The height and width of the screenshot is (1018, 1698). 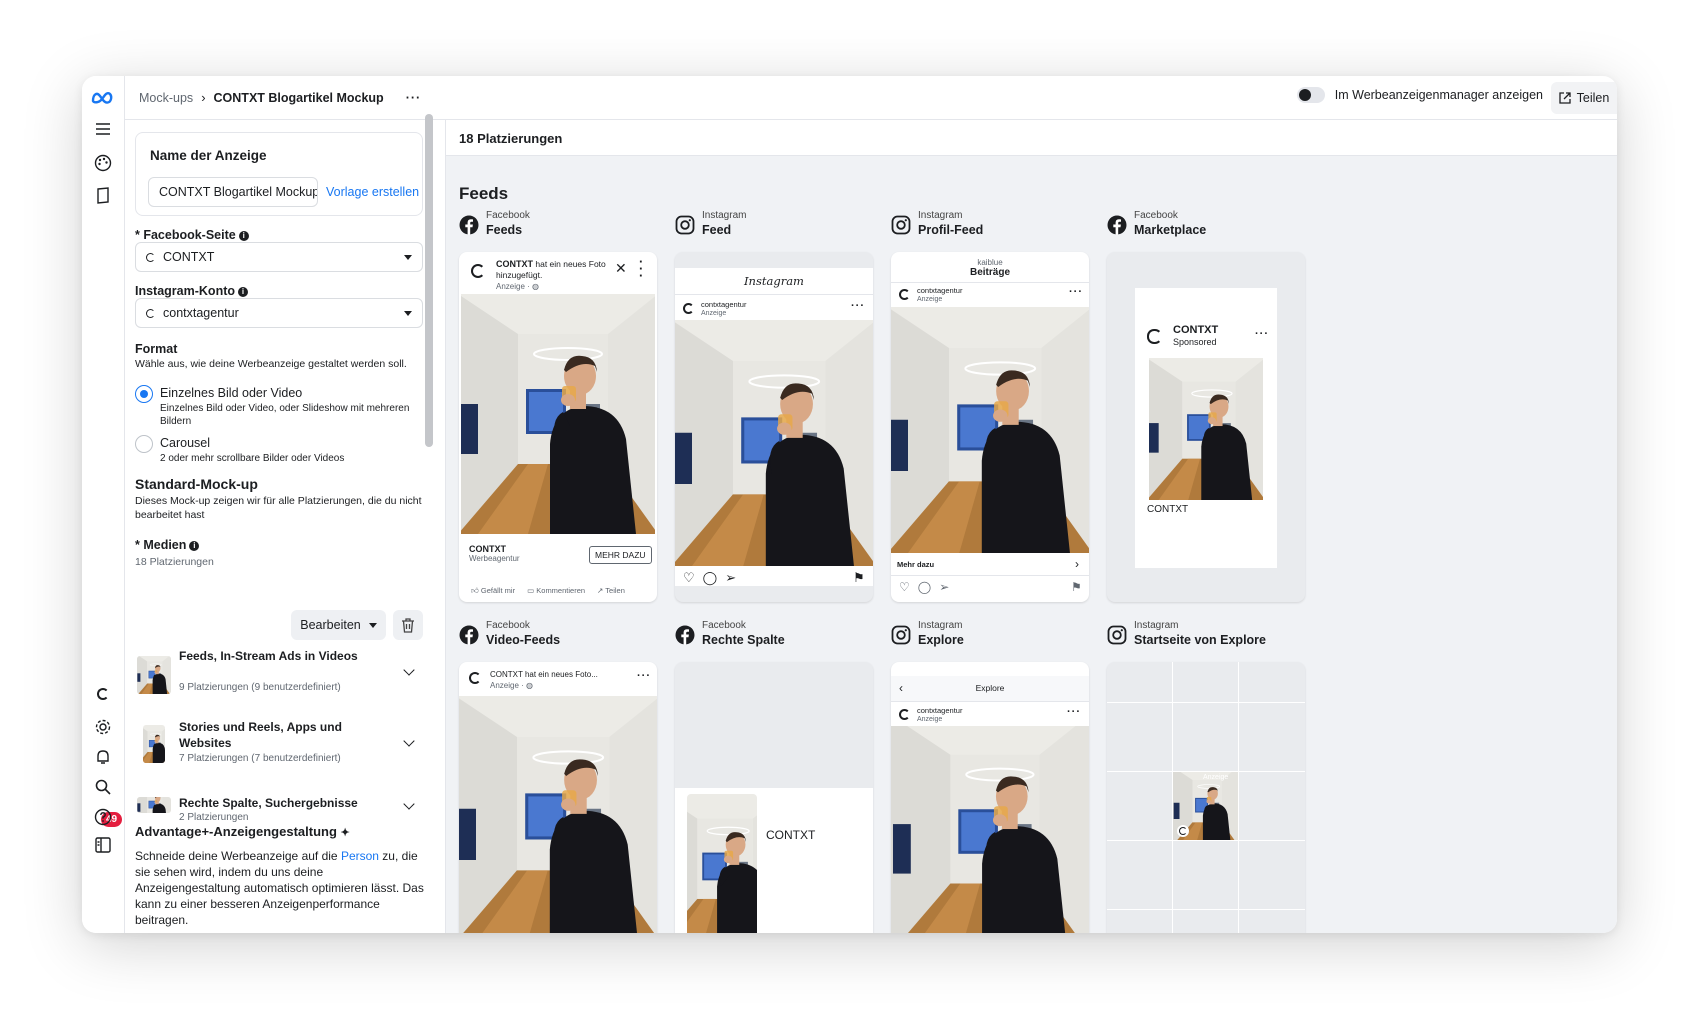 What do you see at coordinates (103, 129) in the screenshot?
I see `menu-icon` at bounding box center [103, 129].